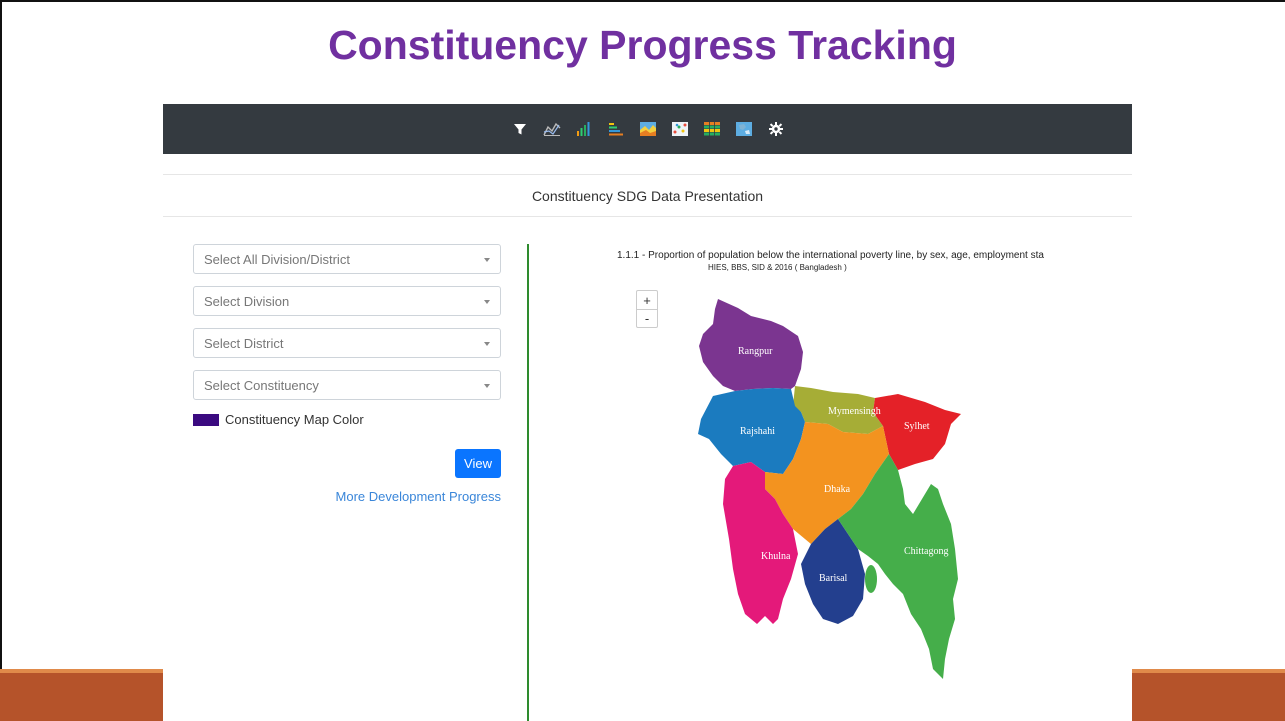 The image size is (1285, 721). I want to click on island-bhola, so click(871, 579).